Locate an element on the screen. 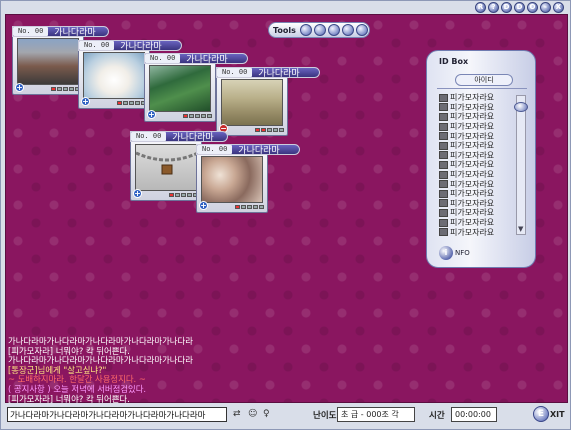 The width and height of the screenshot is (571, 430). room-tag-5: No. 00 가나다라마 is located at coordinates (179, 137).